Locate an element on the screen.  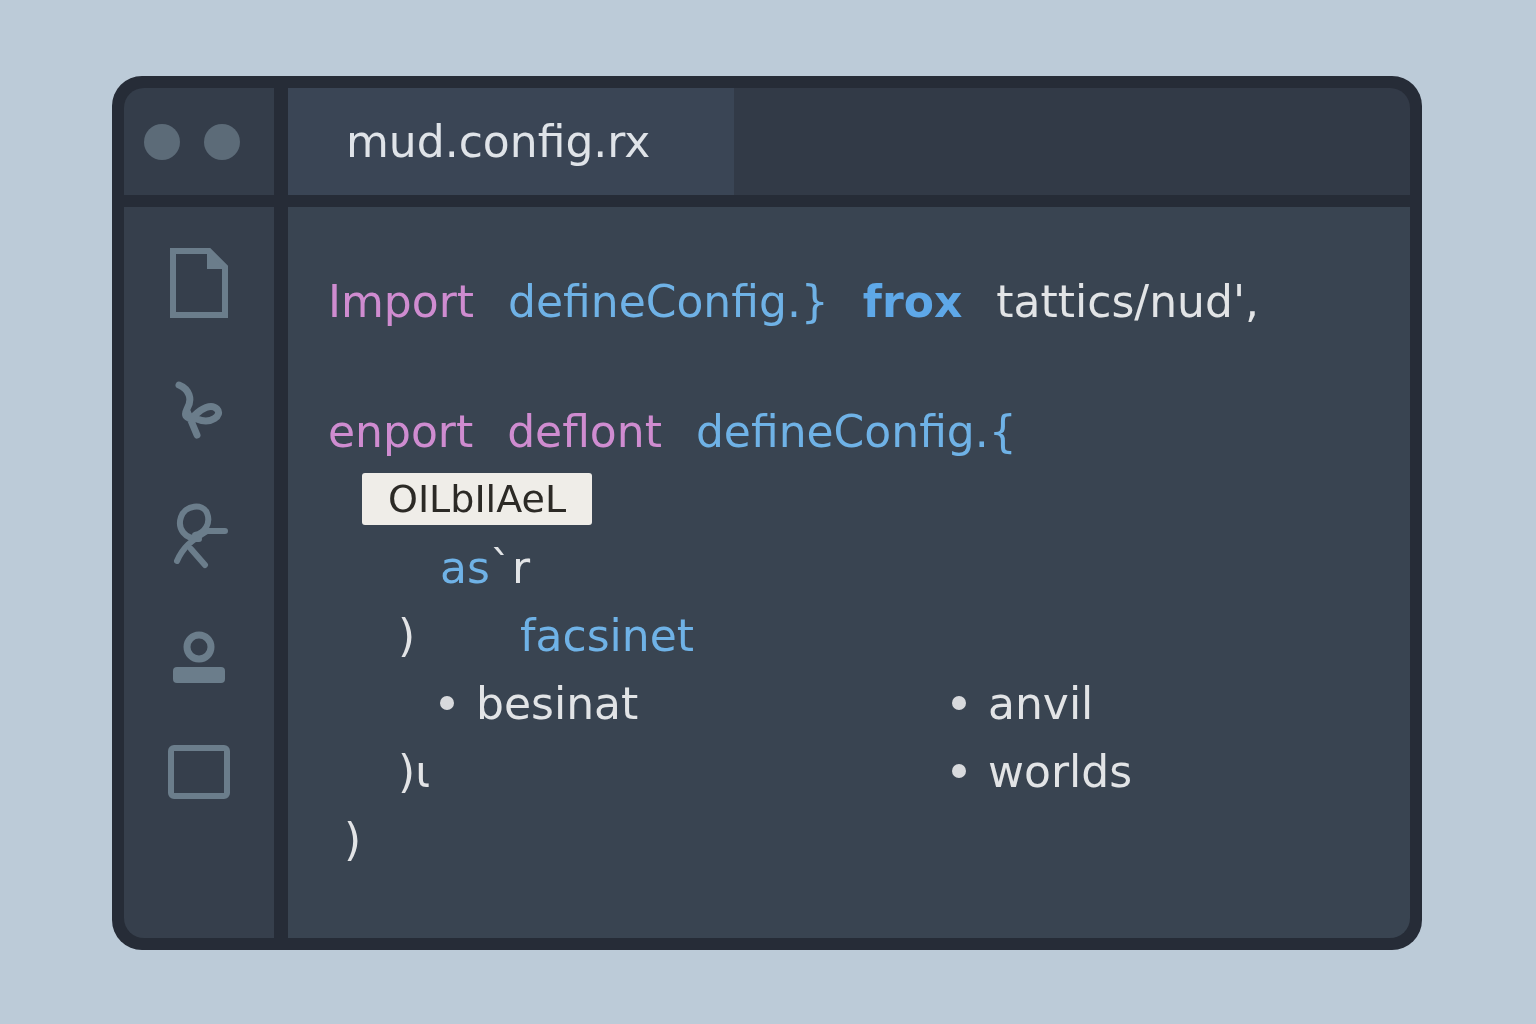
code-token: enport is located at coordinates (401, 431).